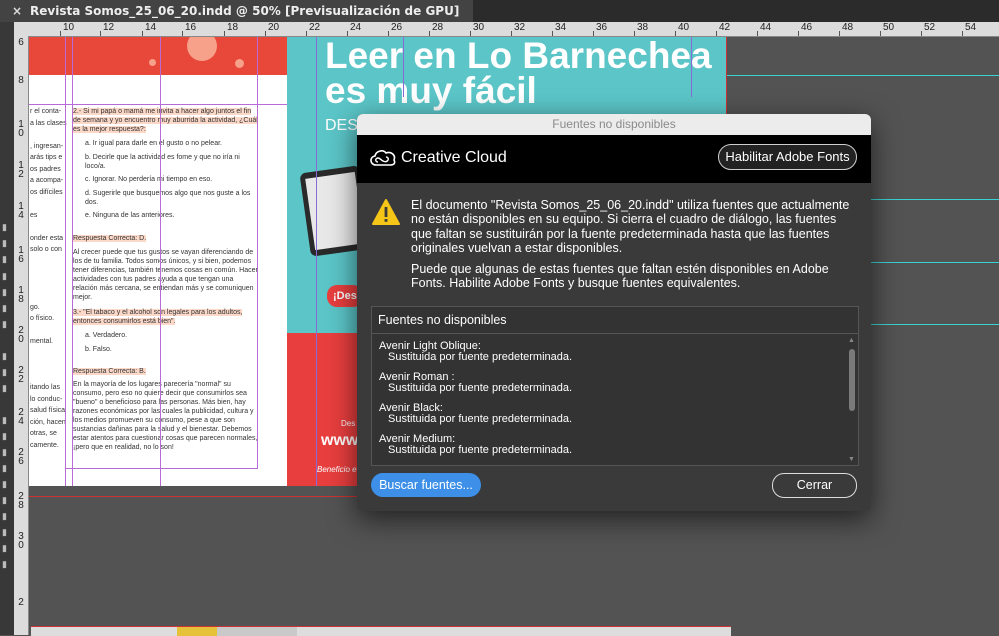  I want to click on headline-line-2: es muy fácil, so click(431, 90).